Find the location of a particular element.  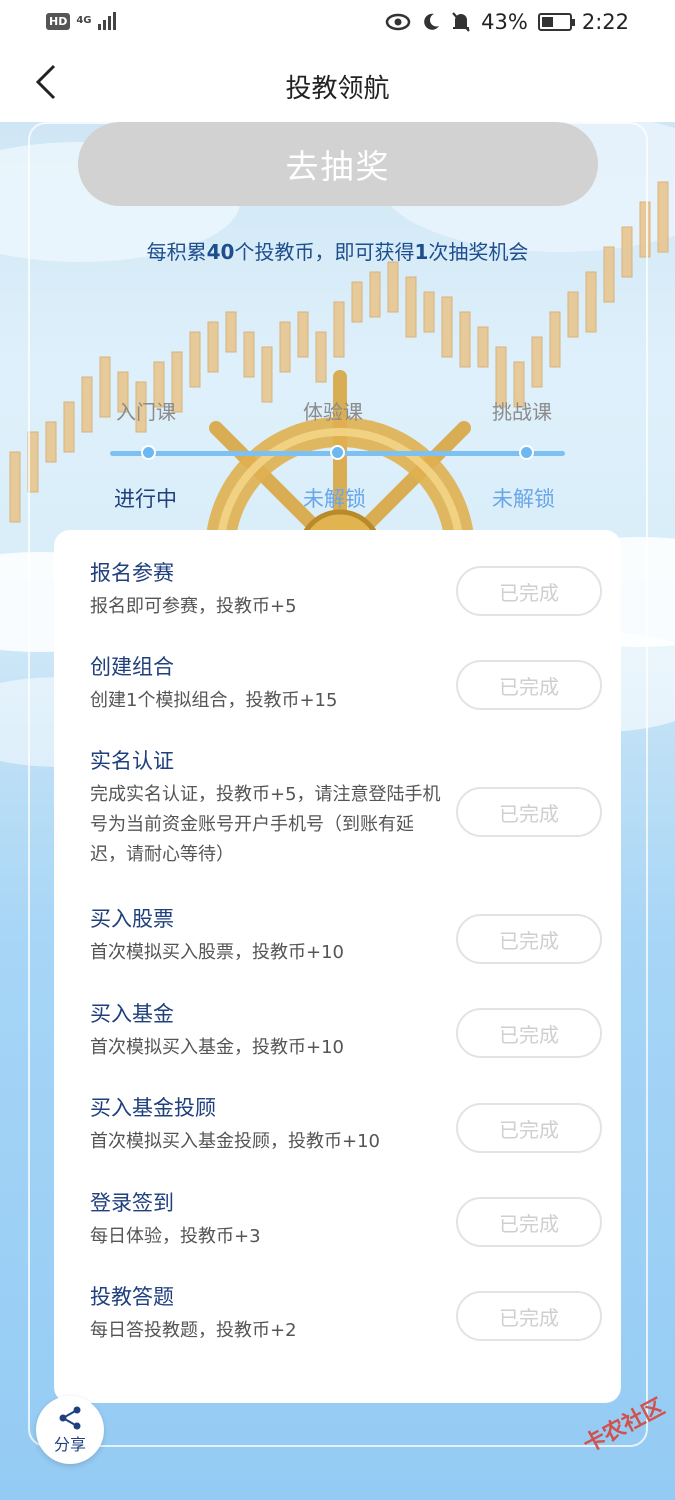

course-label-experience: 体验课 is located at coordinates (333, 412).